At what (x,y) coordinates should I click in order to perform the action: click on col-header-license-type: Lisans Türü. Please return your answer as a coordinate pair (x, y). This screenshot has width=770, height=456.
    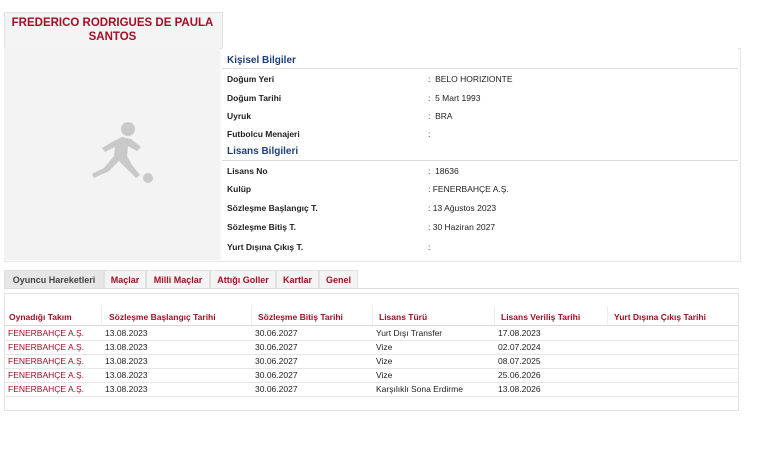
    Looking at the image, I should click on (403, 317).